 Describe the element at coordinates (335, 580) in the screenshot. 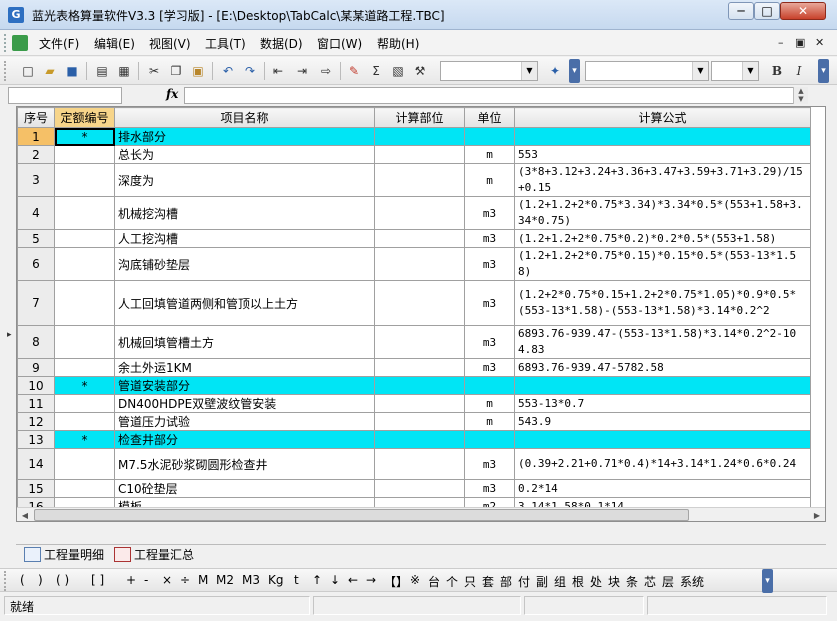

I see `symbol-button: ↓` at that location.